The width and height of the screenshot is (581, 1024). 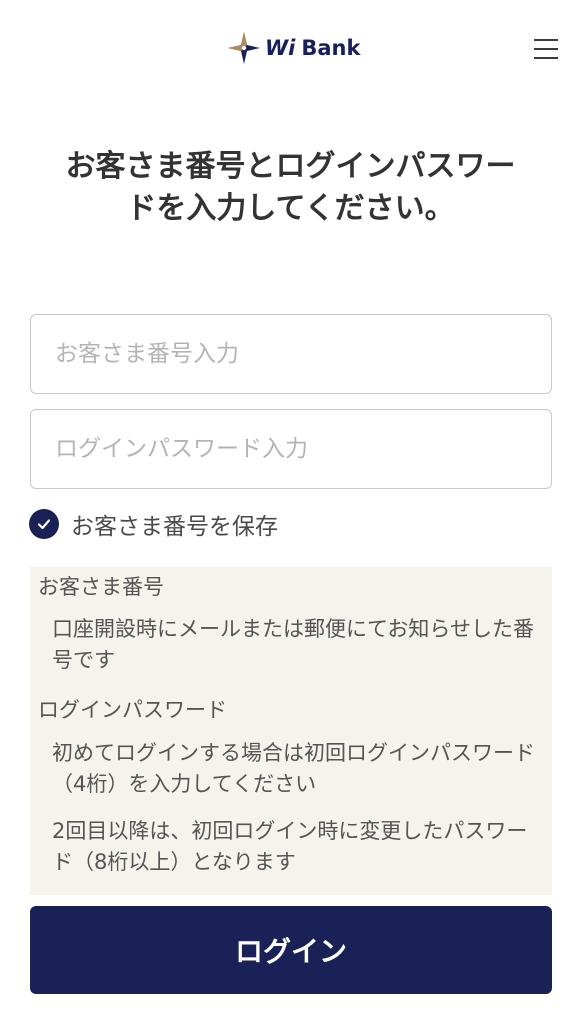 I want to click on login-password-input, so click(x=291, y=449).